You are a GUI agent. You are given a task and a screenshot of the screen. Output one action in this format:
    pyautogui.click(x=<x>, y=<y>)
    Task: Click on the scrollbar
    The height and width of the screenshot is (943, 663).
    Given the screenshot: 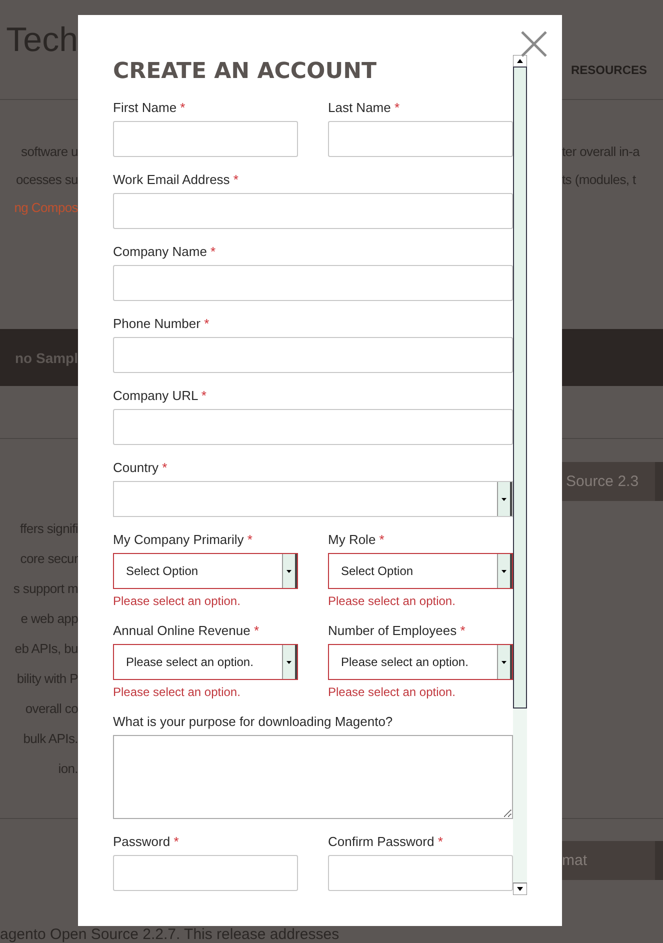 What is the action you would take?
    pyautogui.click(x=520, y=475)
    